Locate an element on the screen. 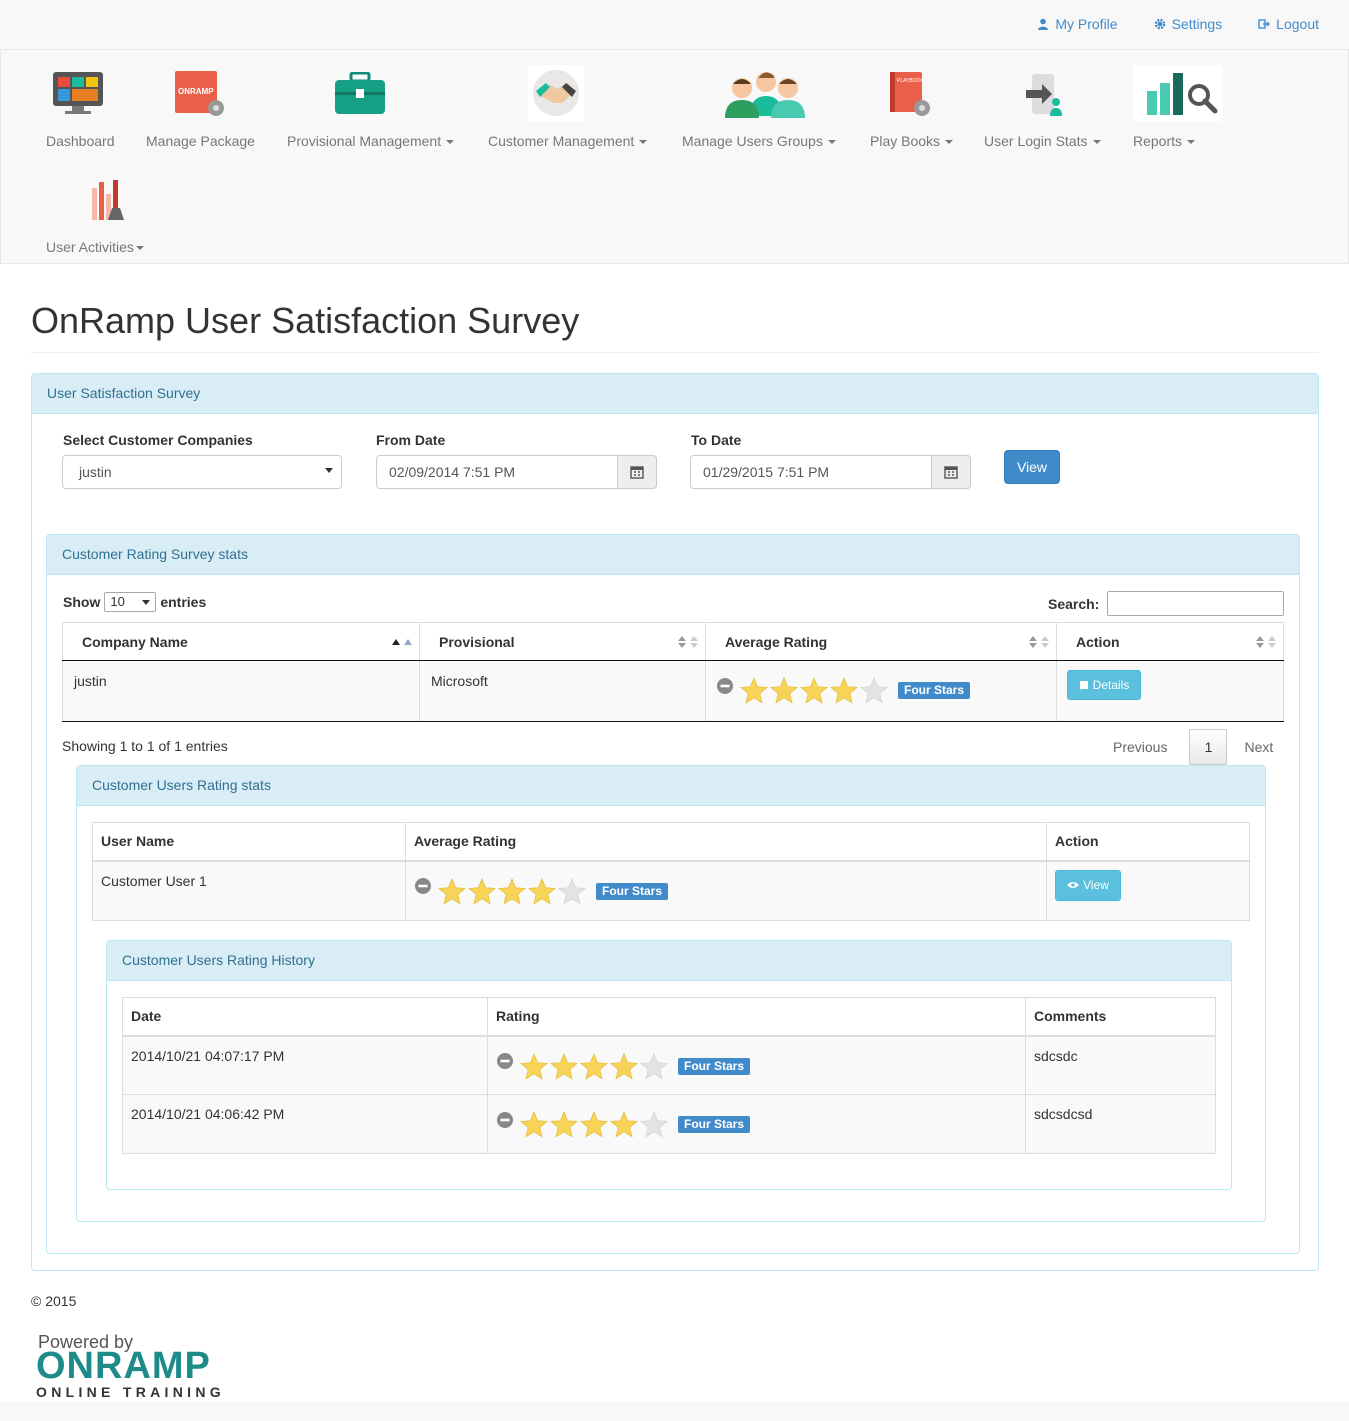 The height and width of the screenshot is (1421, 1349). survey-panel-heading: User Satisfaction Survey is located at coordinates (675, 394).